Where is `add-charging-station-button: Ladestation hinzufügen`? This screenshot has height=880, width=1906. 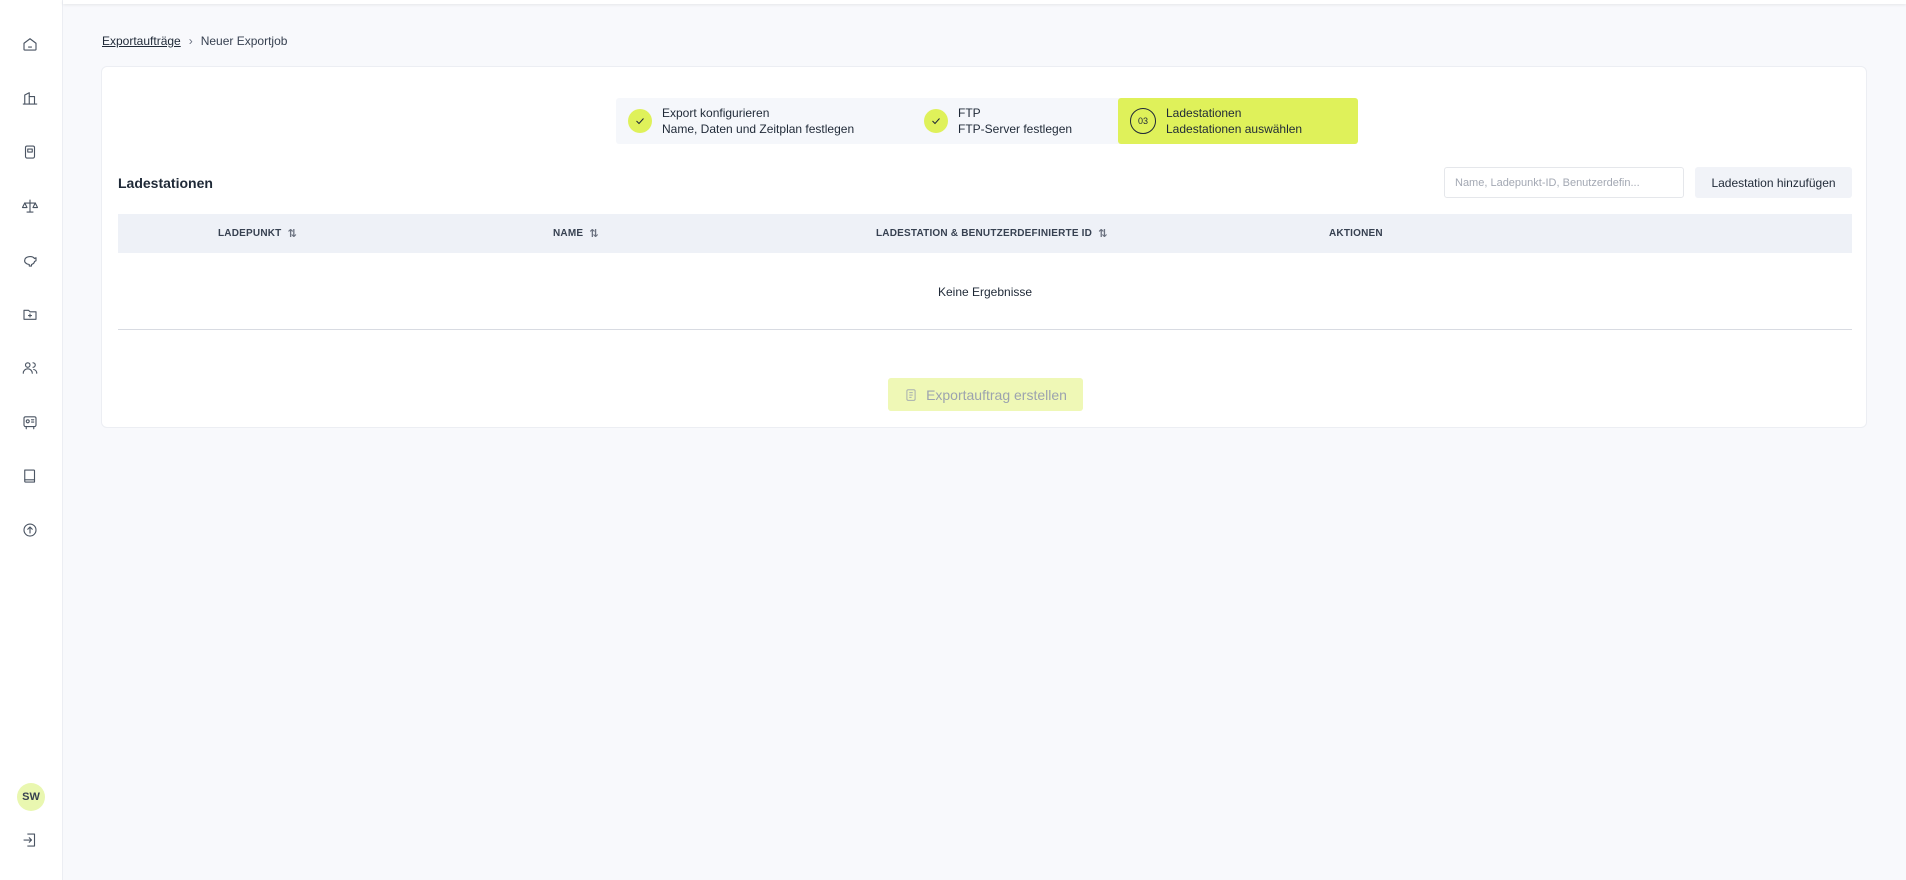
add-charging-station-button: Ladestation hinzufügen is located at coordinates (1773, 182).